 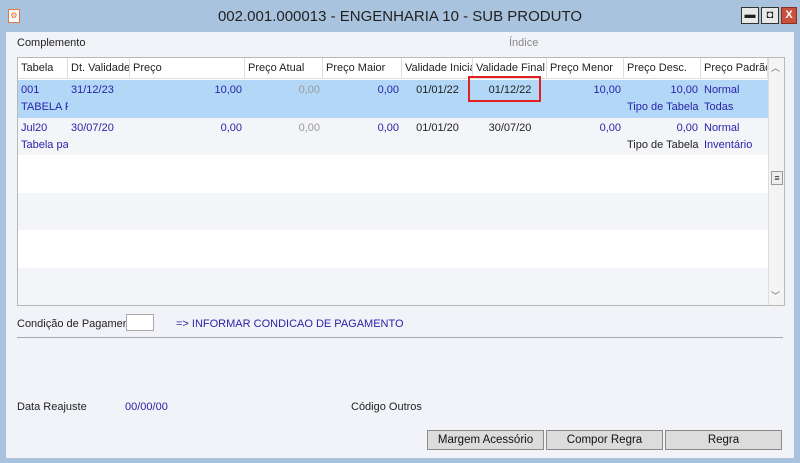 I want to click on table-cell-description: Tabela para, so click(x=44, y=144).